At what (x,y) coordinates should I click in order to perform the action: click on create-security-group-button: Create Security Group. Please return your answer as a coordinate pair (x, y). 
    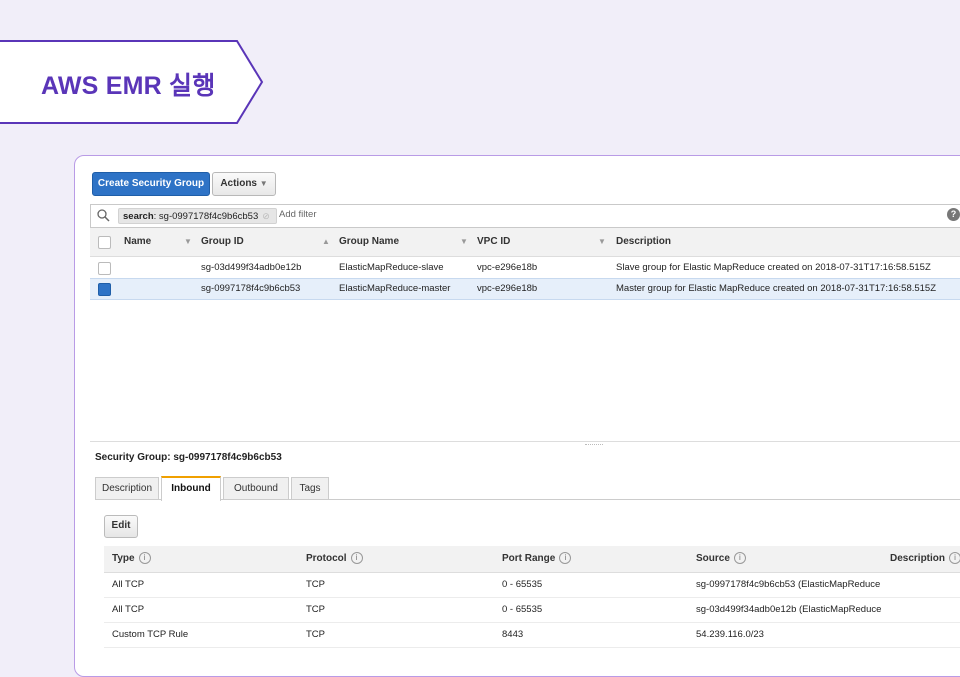
    Looking at the image, I should click on (151, 184).